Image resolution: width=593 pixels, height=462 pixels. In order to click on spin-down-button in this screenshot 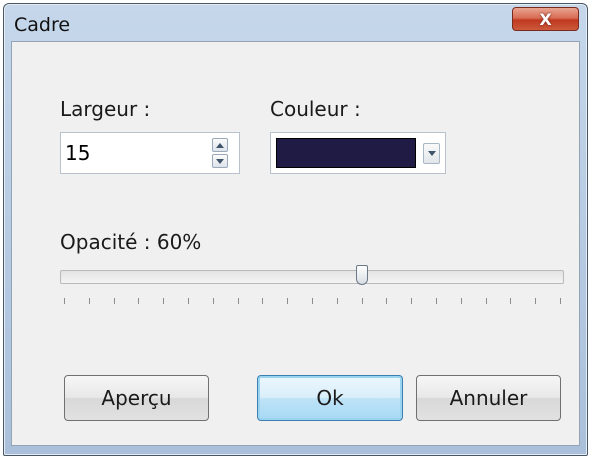, I will do `click(220, 161)`.